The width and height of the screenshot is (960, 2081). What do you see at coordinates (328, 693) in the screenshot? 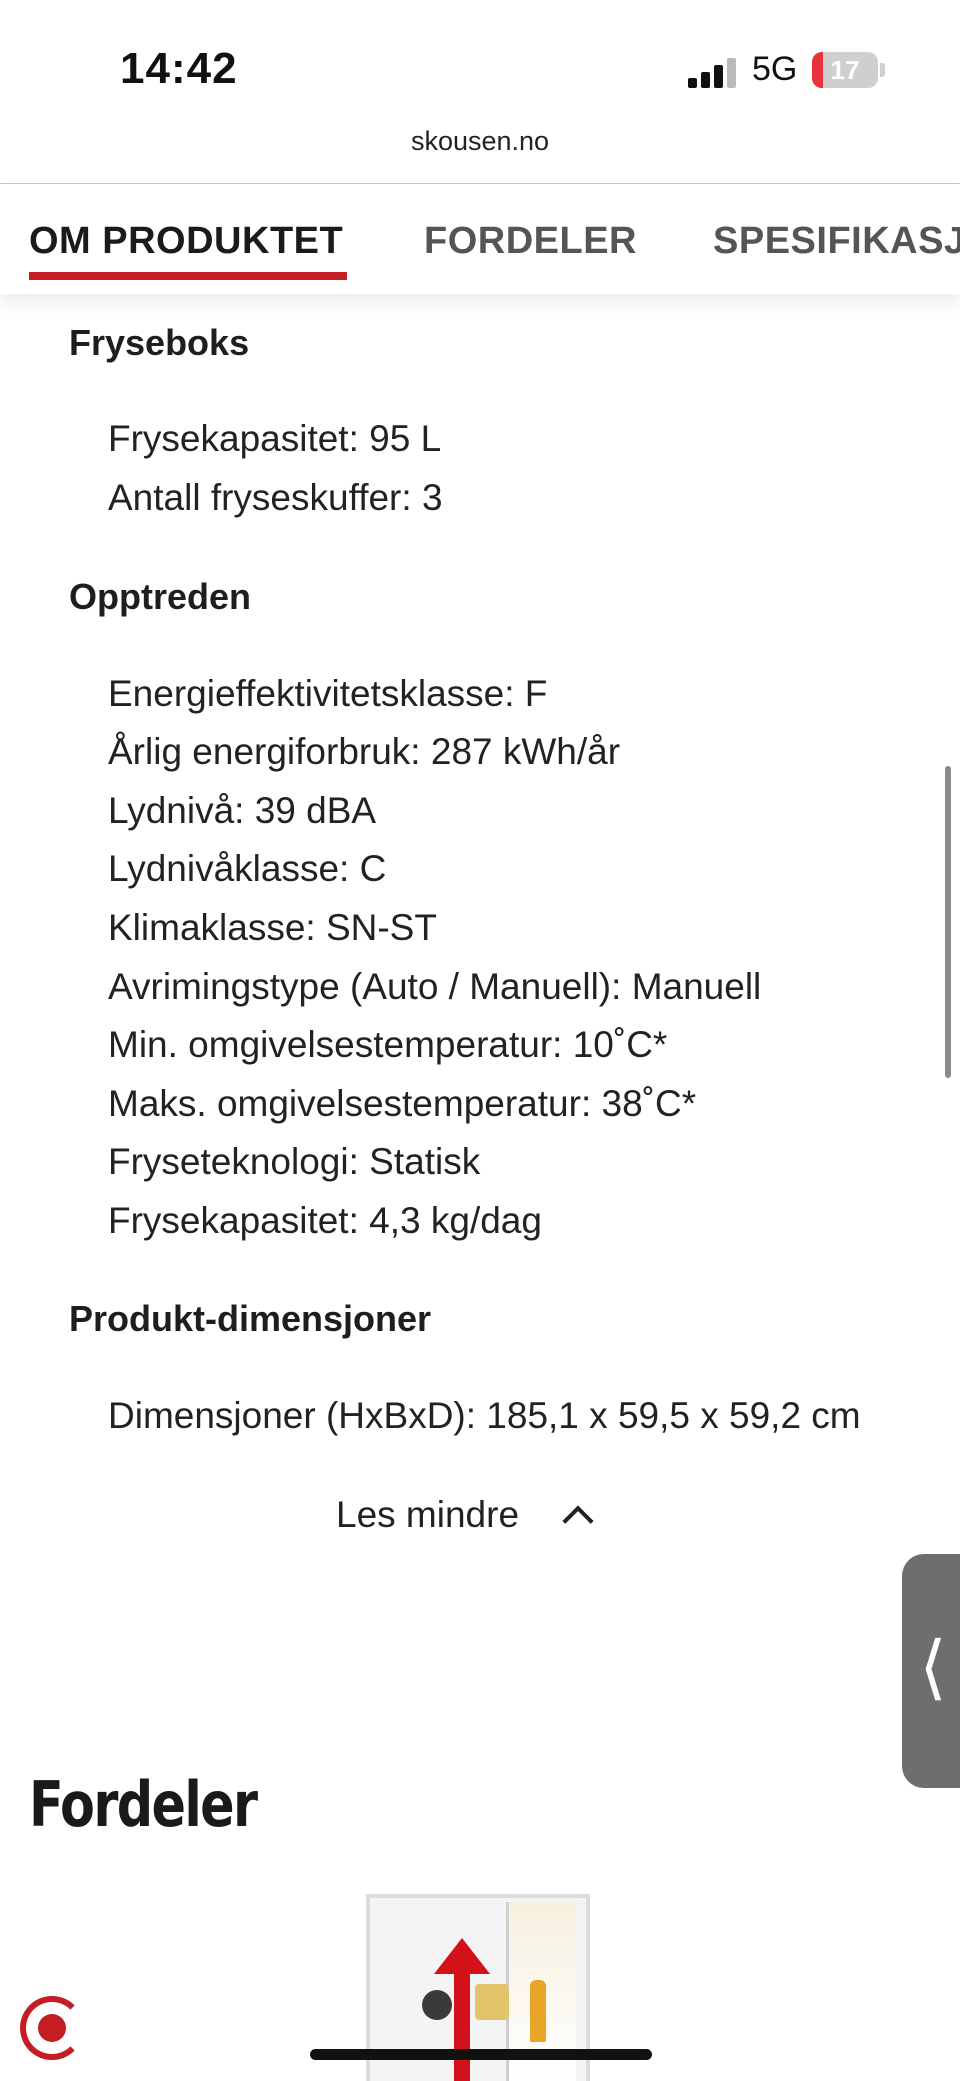
I see `spec-item: Energieffektivitetsklasse: F` at bounding box center [328, 693].